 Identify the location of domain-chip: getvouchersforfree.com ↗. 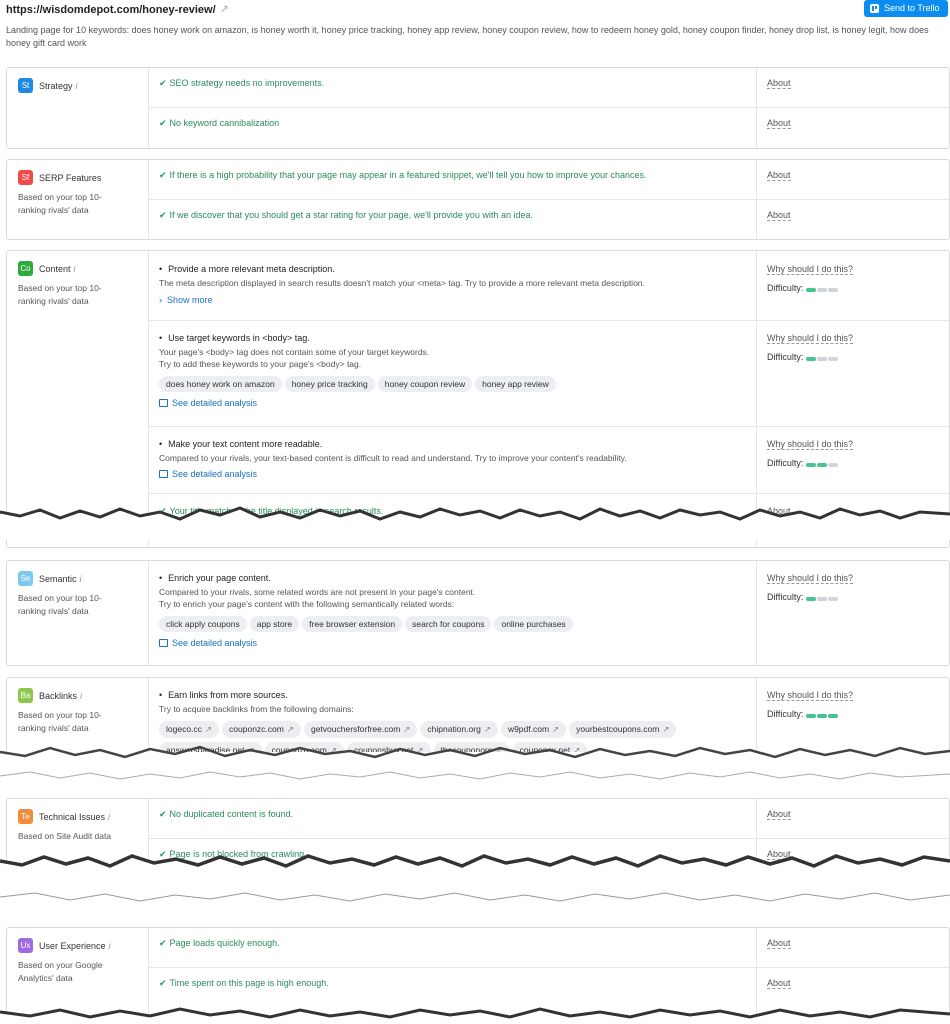
(360, 729).